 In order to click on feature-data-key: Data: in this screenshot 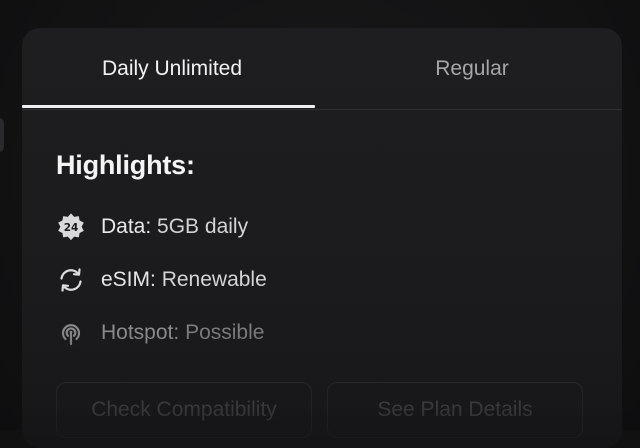, I will do `click(126, 226)`.